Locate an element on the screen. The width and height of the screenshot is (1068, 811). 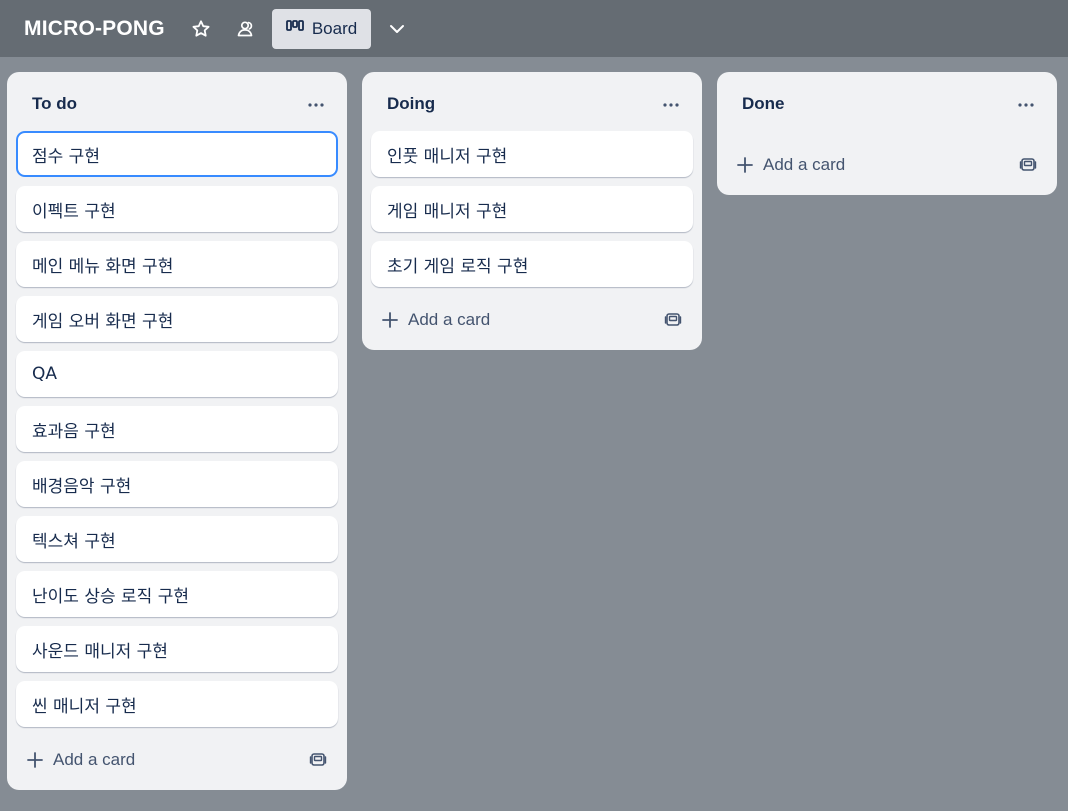
board-view-button: Board is located at coordinates (321, 28).